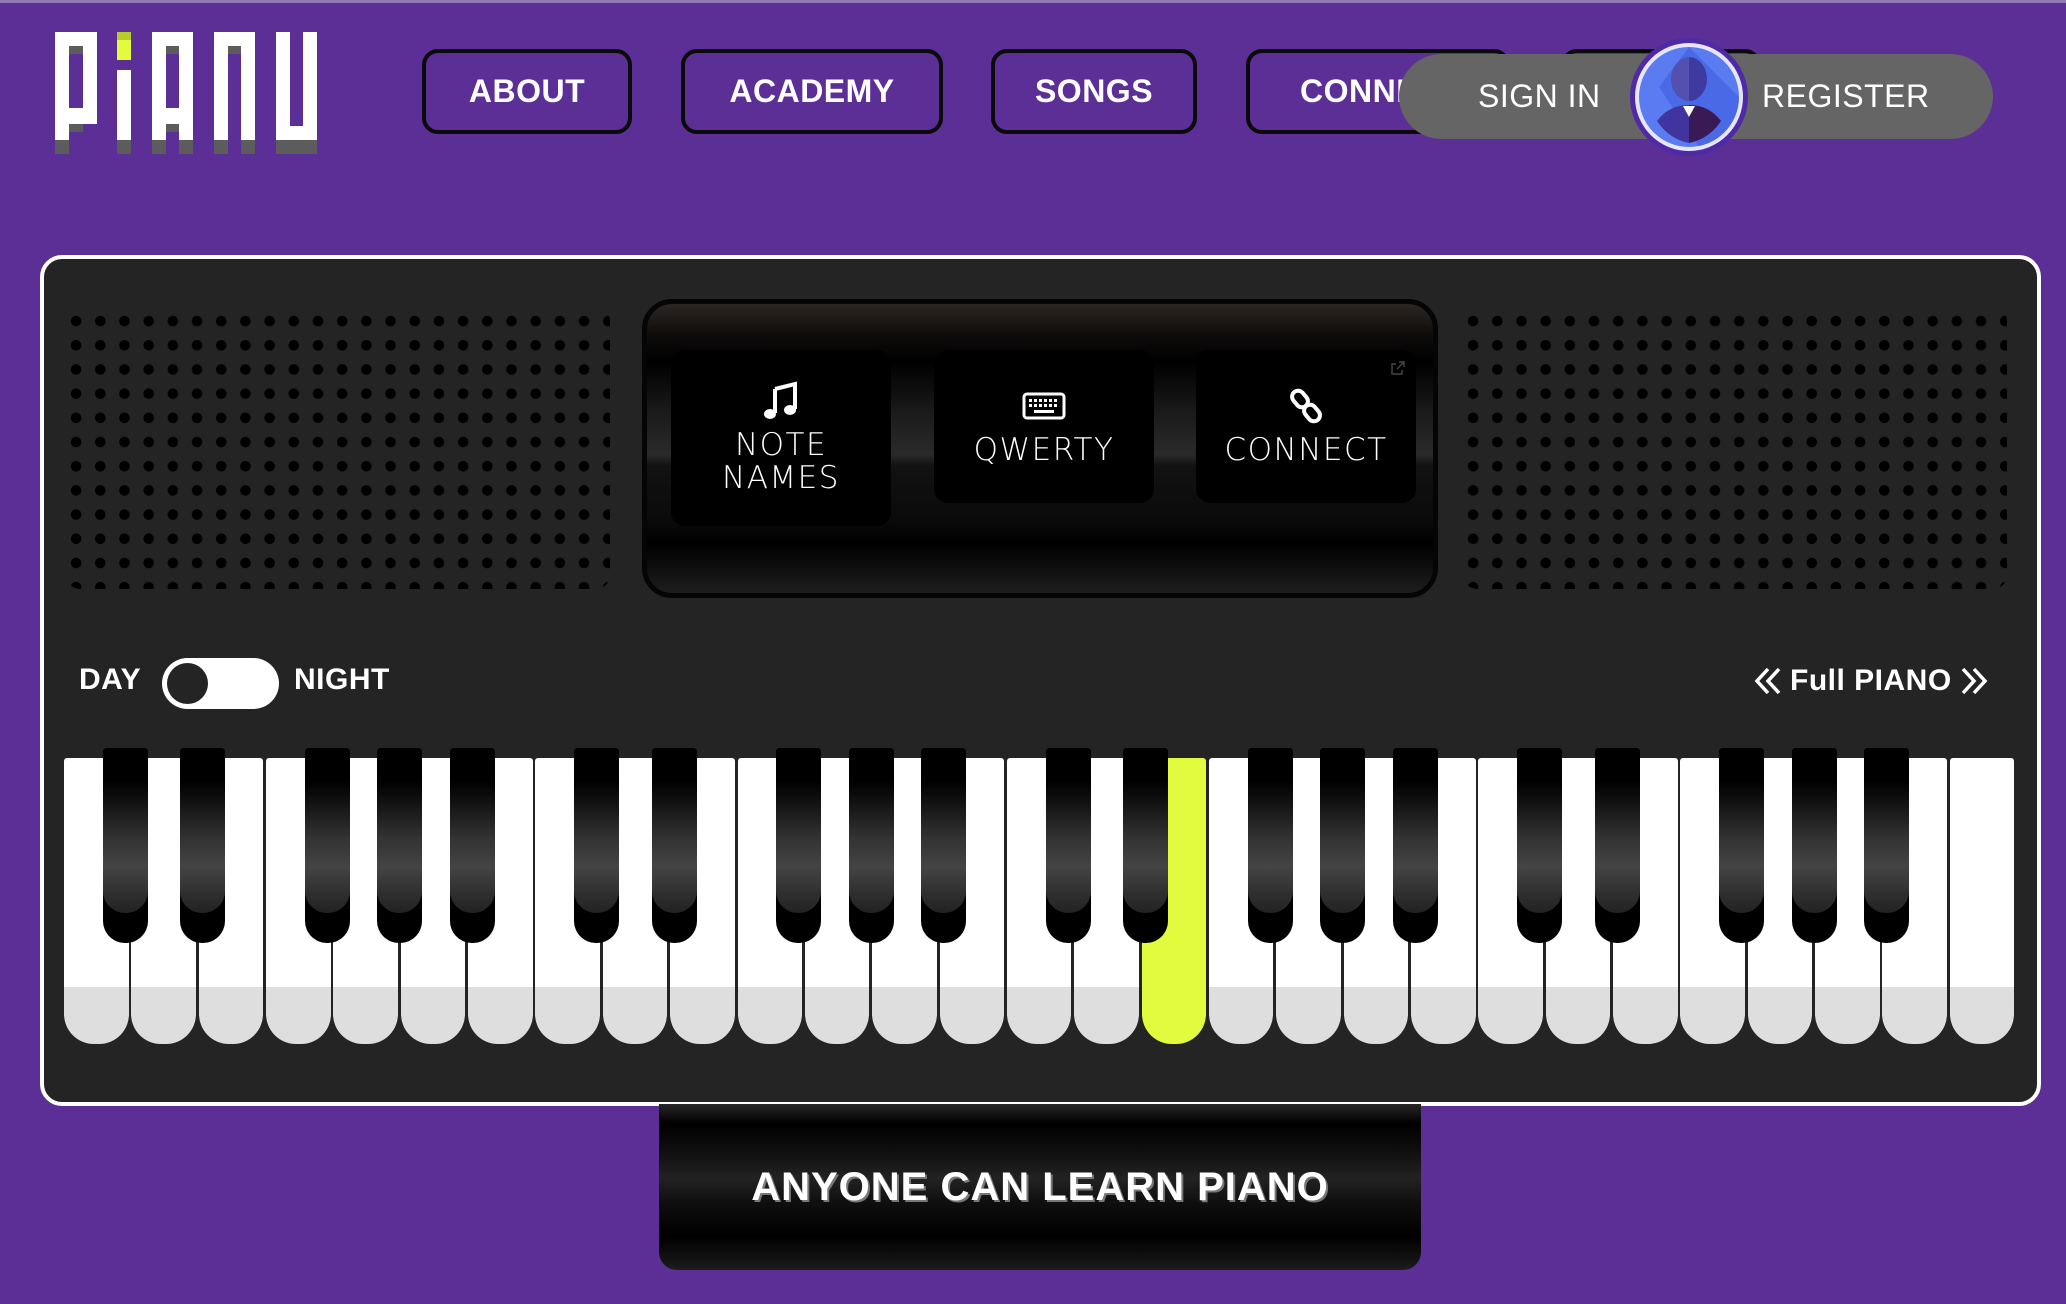  What do you see at coordinates (472, 845) in the screenshot?
I see `black-key-Asharp0` at bounding box center [472, 845].